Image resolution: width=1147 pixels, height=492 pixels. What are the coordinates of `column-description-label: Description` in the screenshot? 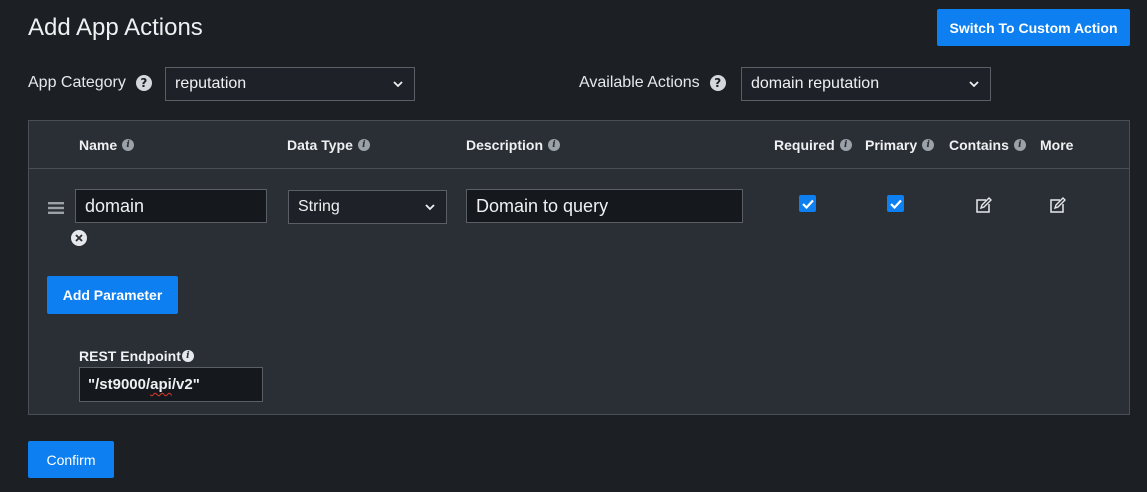 It's located at (505, 145).